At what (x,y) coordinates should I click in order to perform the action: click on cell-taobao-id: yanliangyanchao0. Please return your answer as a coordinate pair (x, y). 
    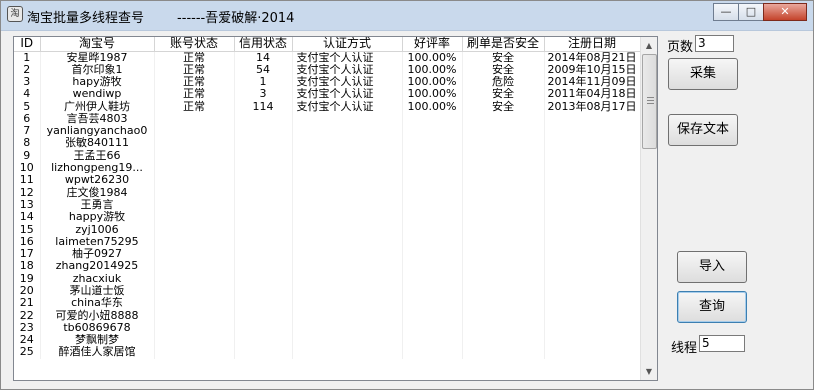
    Looking at the image, I should click on (97, 131).